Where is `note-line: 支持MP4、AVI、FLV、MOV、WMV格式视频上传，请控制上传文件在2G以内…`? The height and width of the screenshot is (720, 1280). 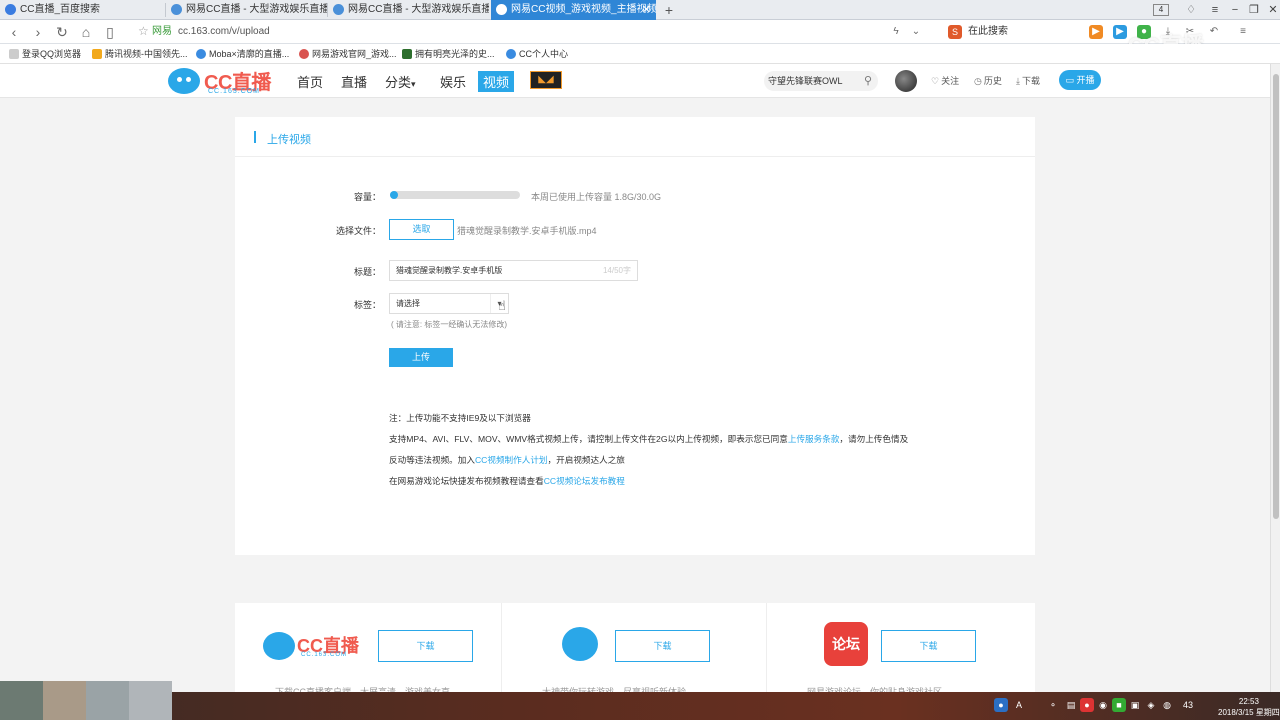 note-line: 支持MP4、AVI、FLV、MOV、WMV格式视频上传，请控制上传文件在2G以内… is located at coordinates (648, 439).